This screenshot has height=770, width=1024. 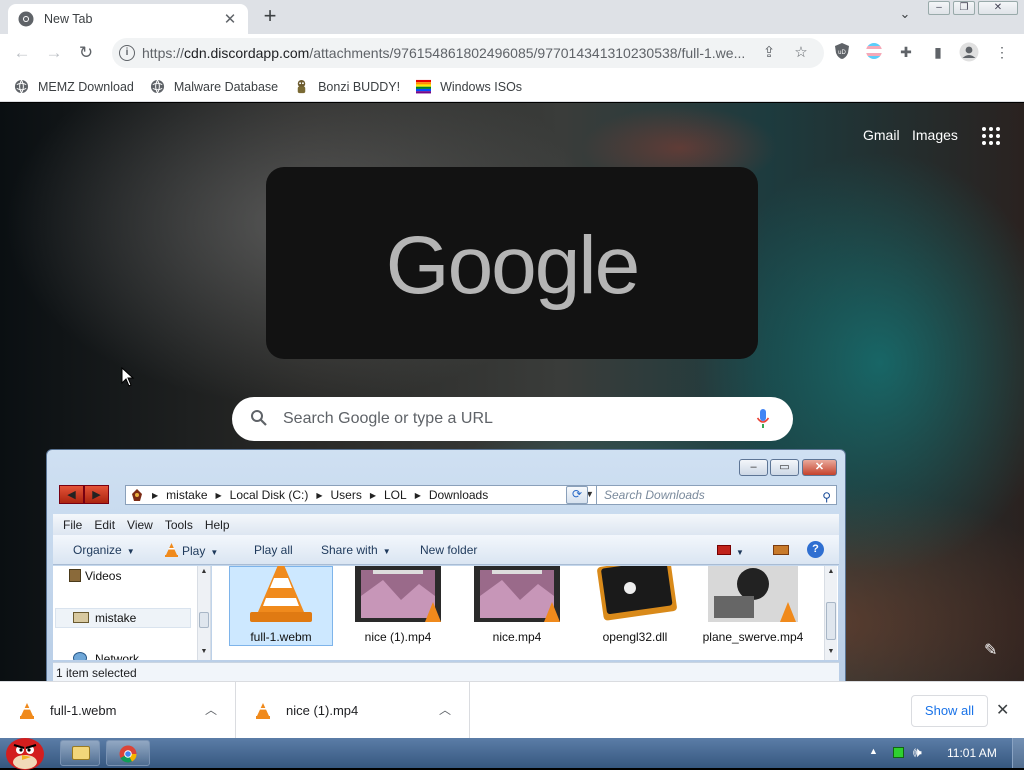 I want to click on bookmark-windows-isos: Windows ISOs, so click(x=469, y=86).